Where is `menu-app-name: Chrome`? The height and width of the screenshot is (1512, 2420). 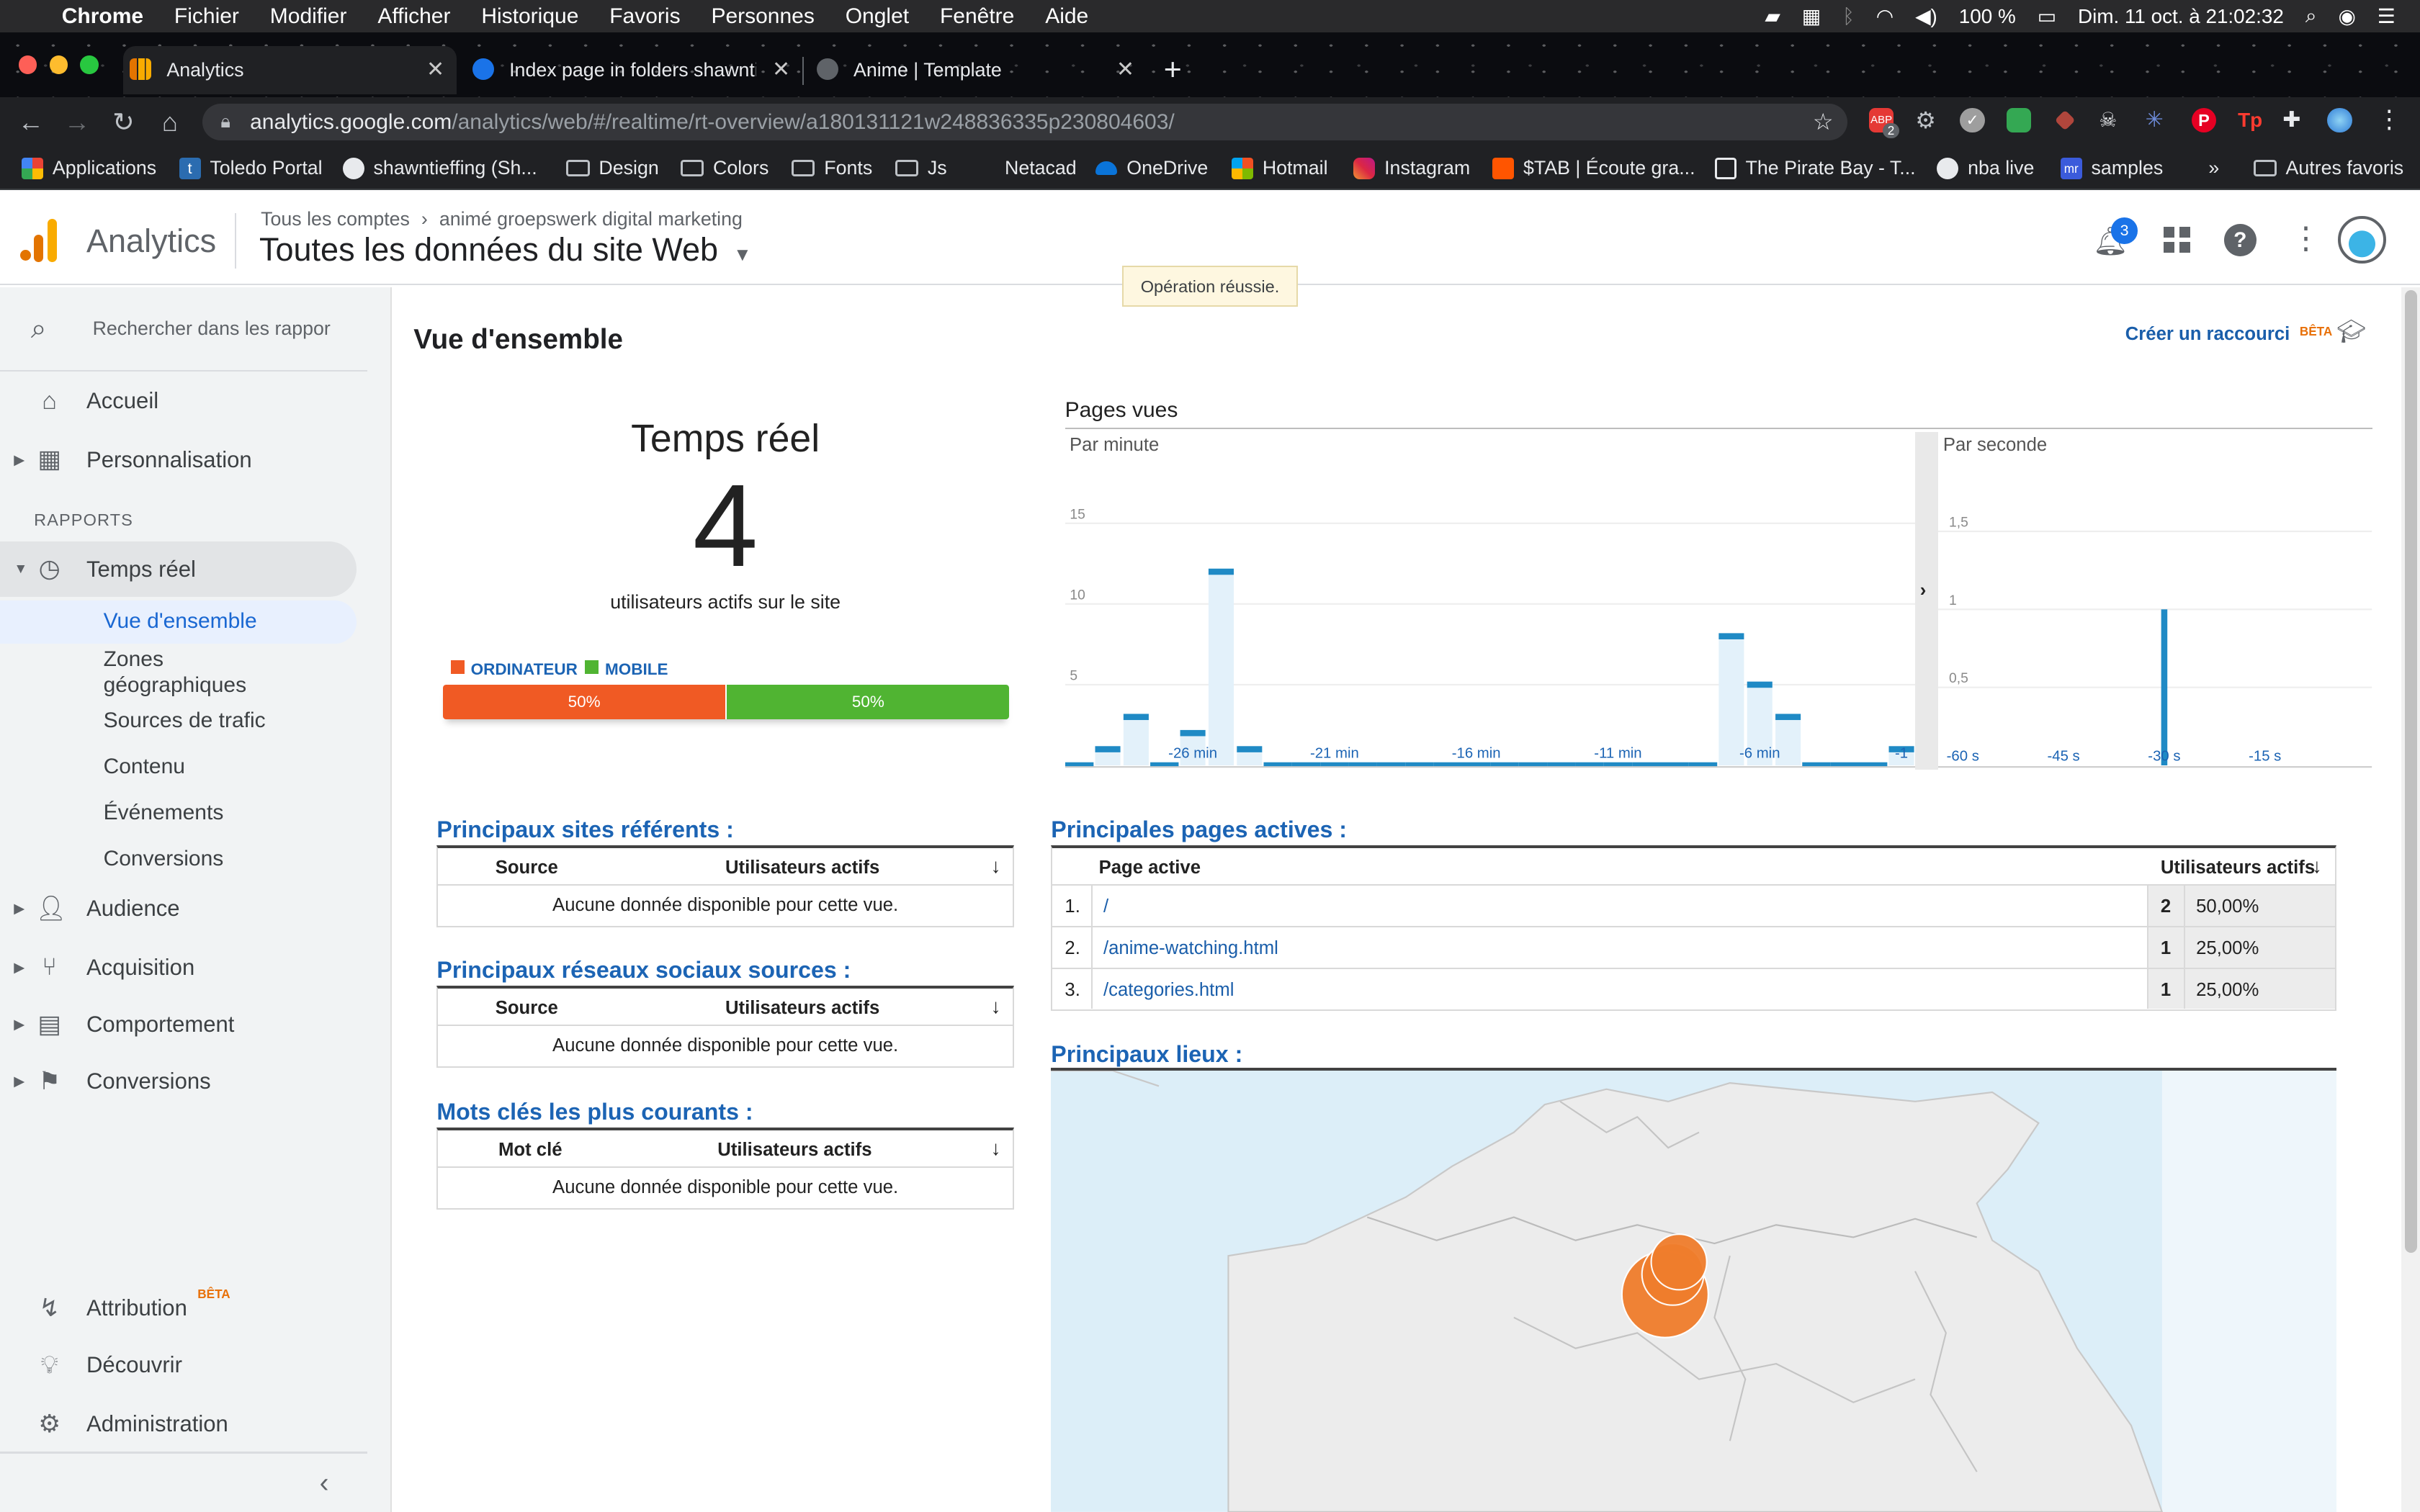 menu-app-name: Chrome is located at coordinates (102, 16).